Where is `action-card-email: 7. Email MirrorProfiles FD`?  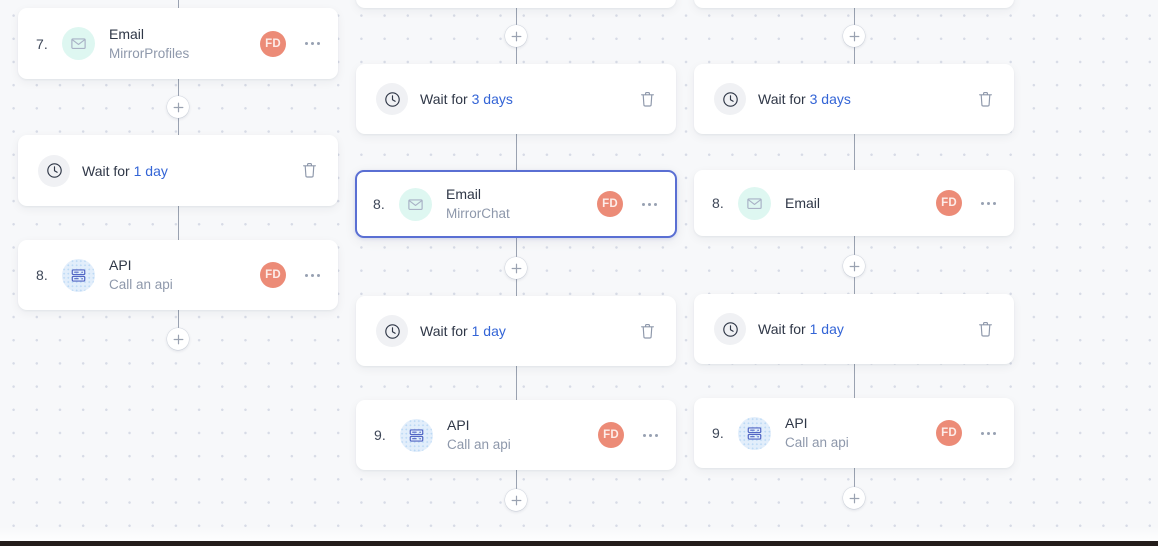 action-card-email: 7. Email MirrorProfiles FD is located at coordinates (178, 43).